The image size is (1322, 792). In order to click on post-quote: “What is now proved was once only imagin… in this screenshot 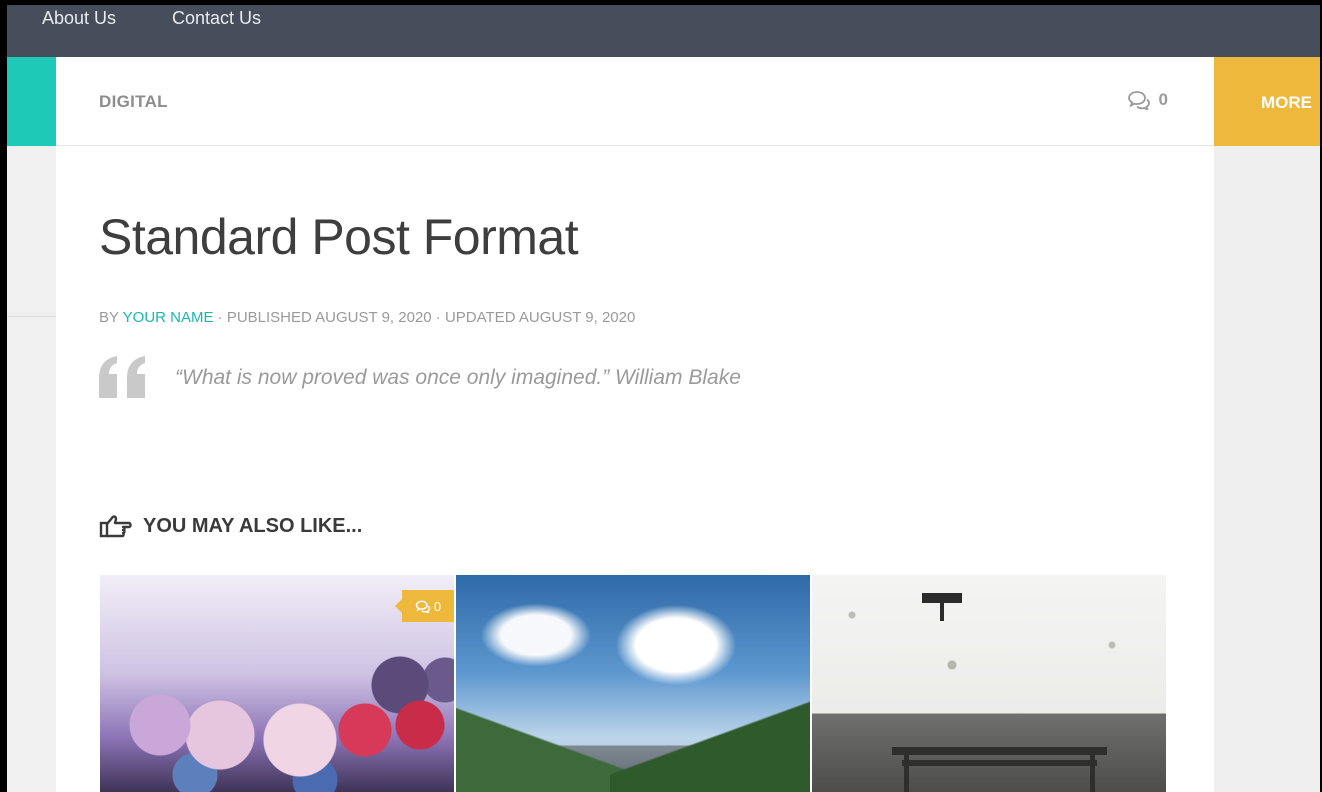, I will do `click(458, 377)`.